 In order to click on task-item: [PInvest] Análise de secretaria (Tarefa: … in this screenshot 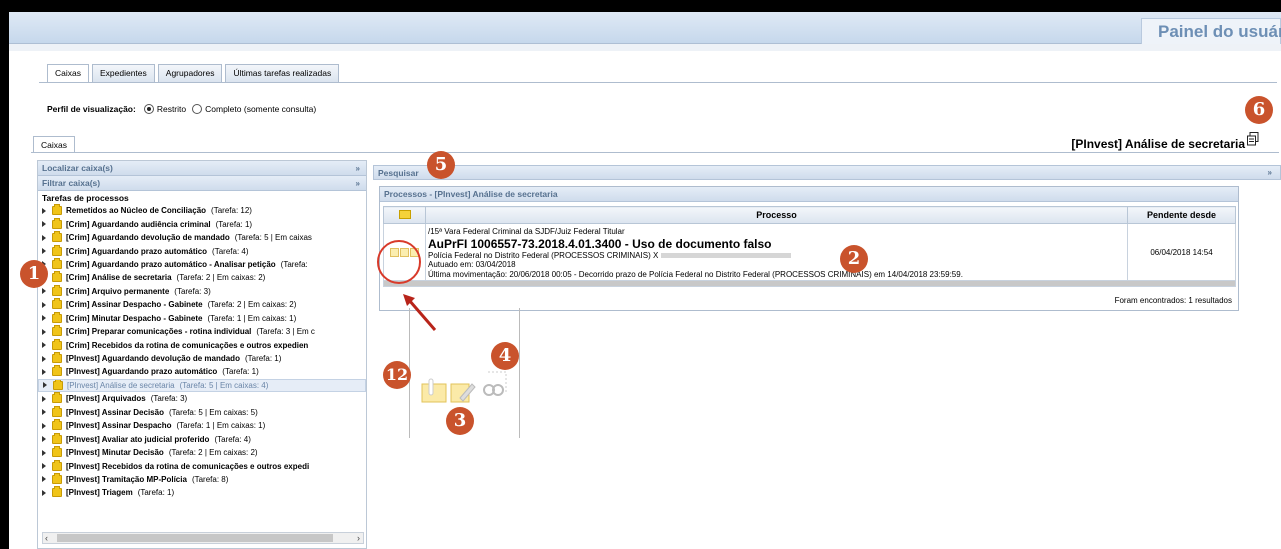, I will do `click(202, 385)`.